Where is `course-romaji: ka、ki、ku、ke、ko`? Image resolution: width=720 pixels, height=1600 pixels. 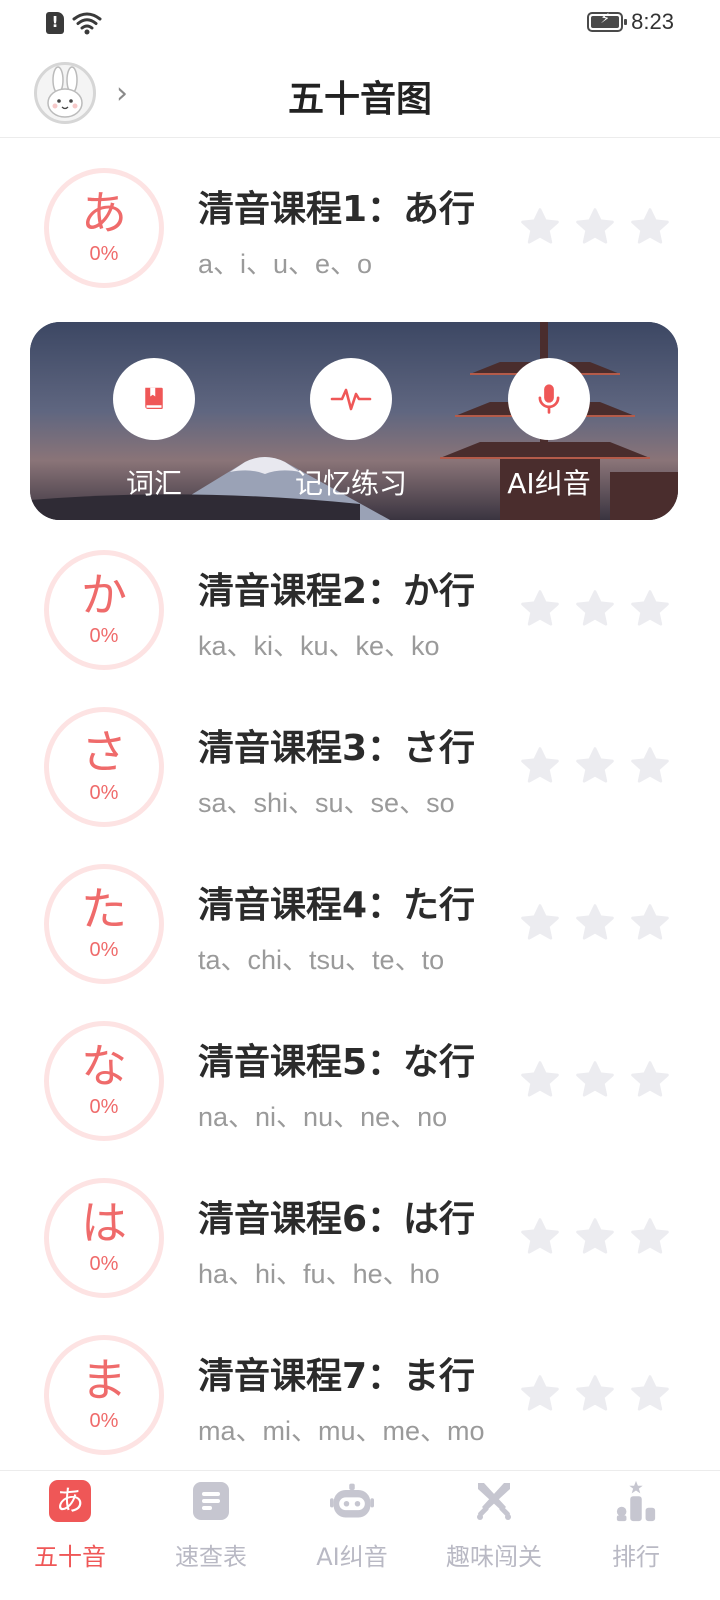
course-romaji: ka、ki、ku、ke、ko is located at coordinates (319, 646).